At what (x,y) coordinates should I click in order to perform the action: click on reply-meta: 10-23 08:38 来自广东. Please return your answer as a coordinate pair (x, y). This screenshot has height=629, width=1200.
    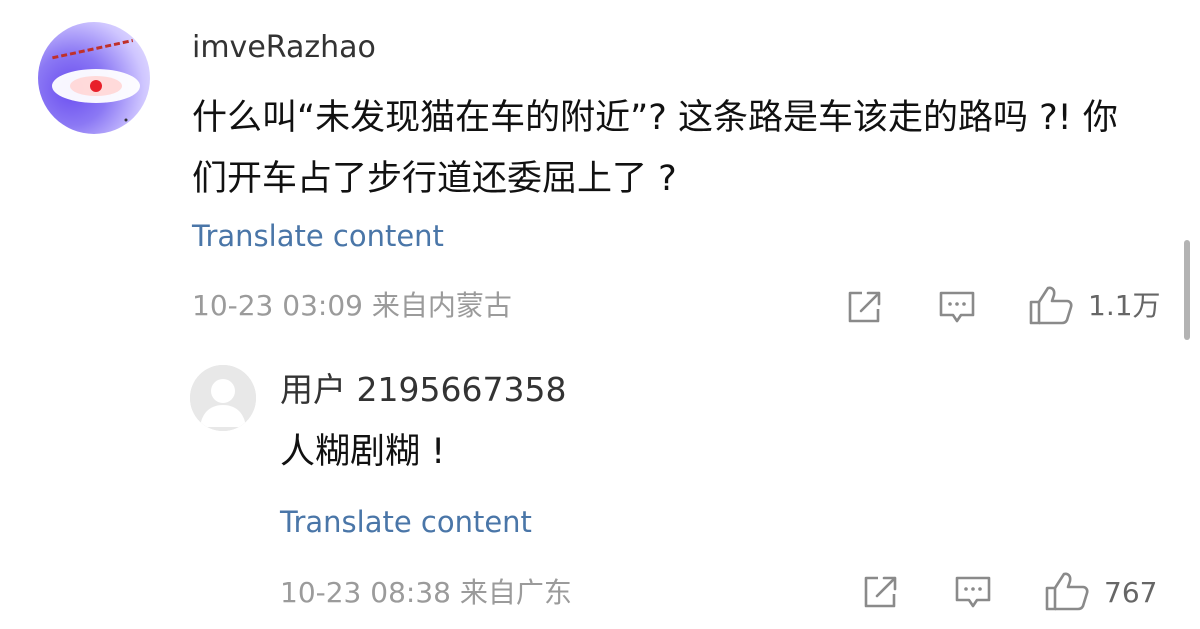
    Looking at the image, I should click on (426, 592).